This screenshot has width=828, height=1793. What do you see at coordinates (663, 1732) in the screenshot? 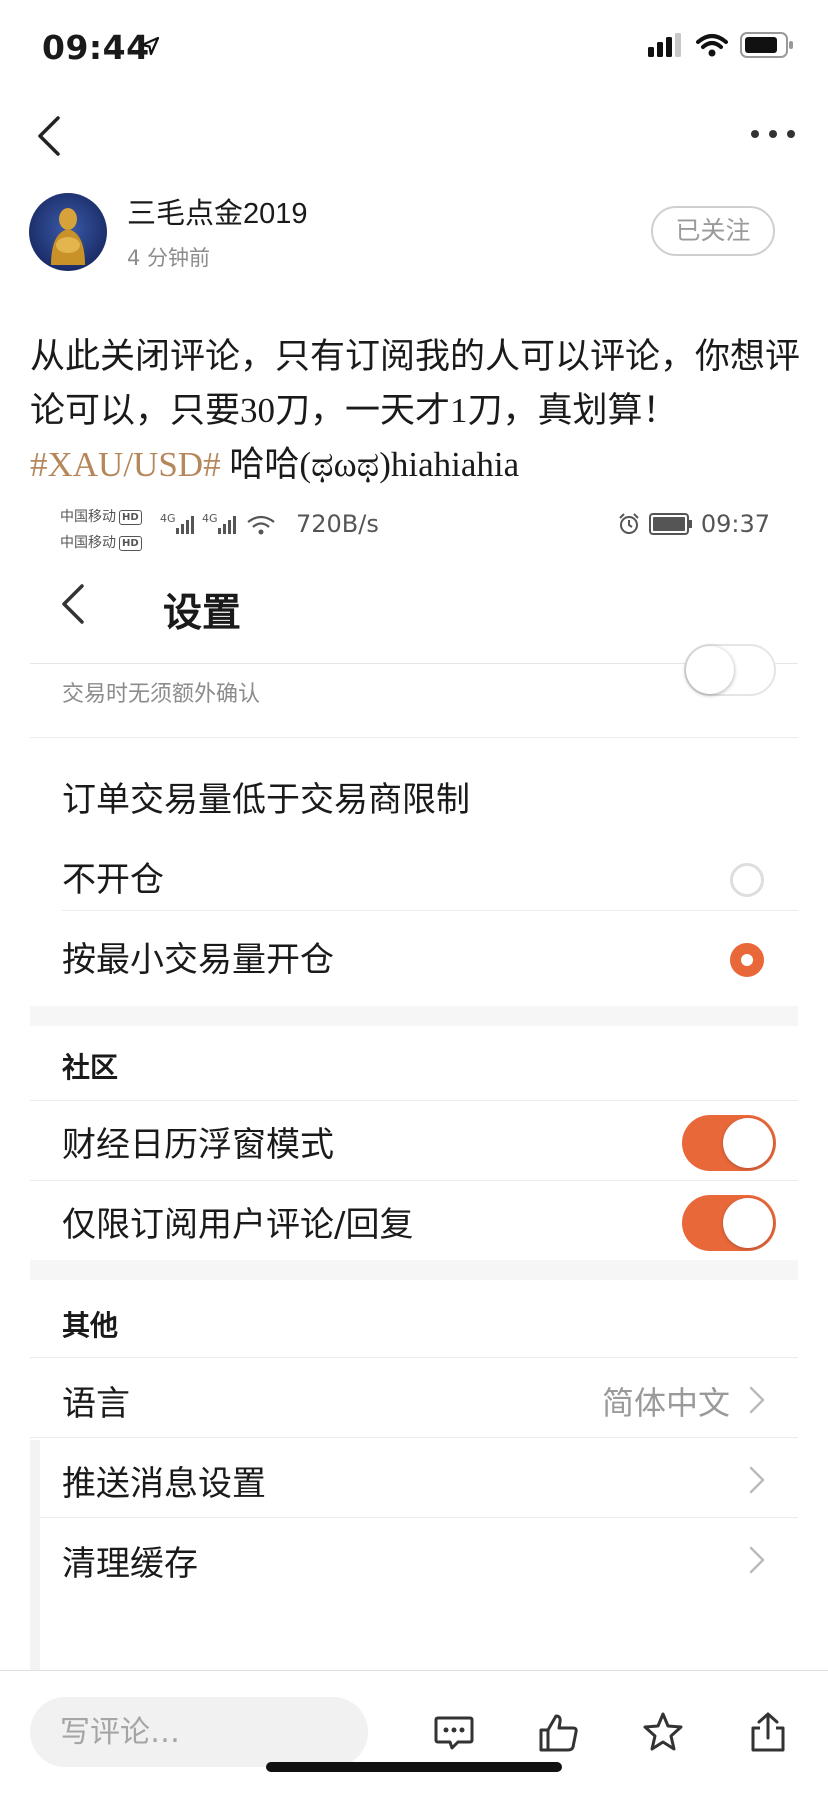
I see `star-icon` at bounding box center [663, 1732].